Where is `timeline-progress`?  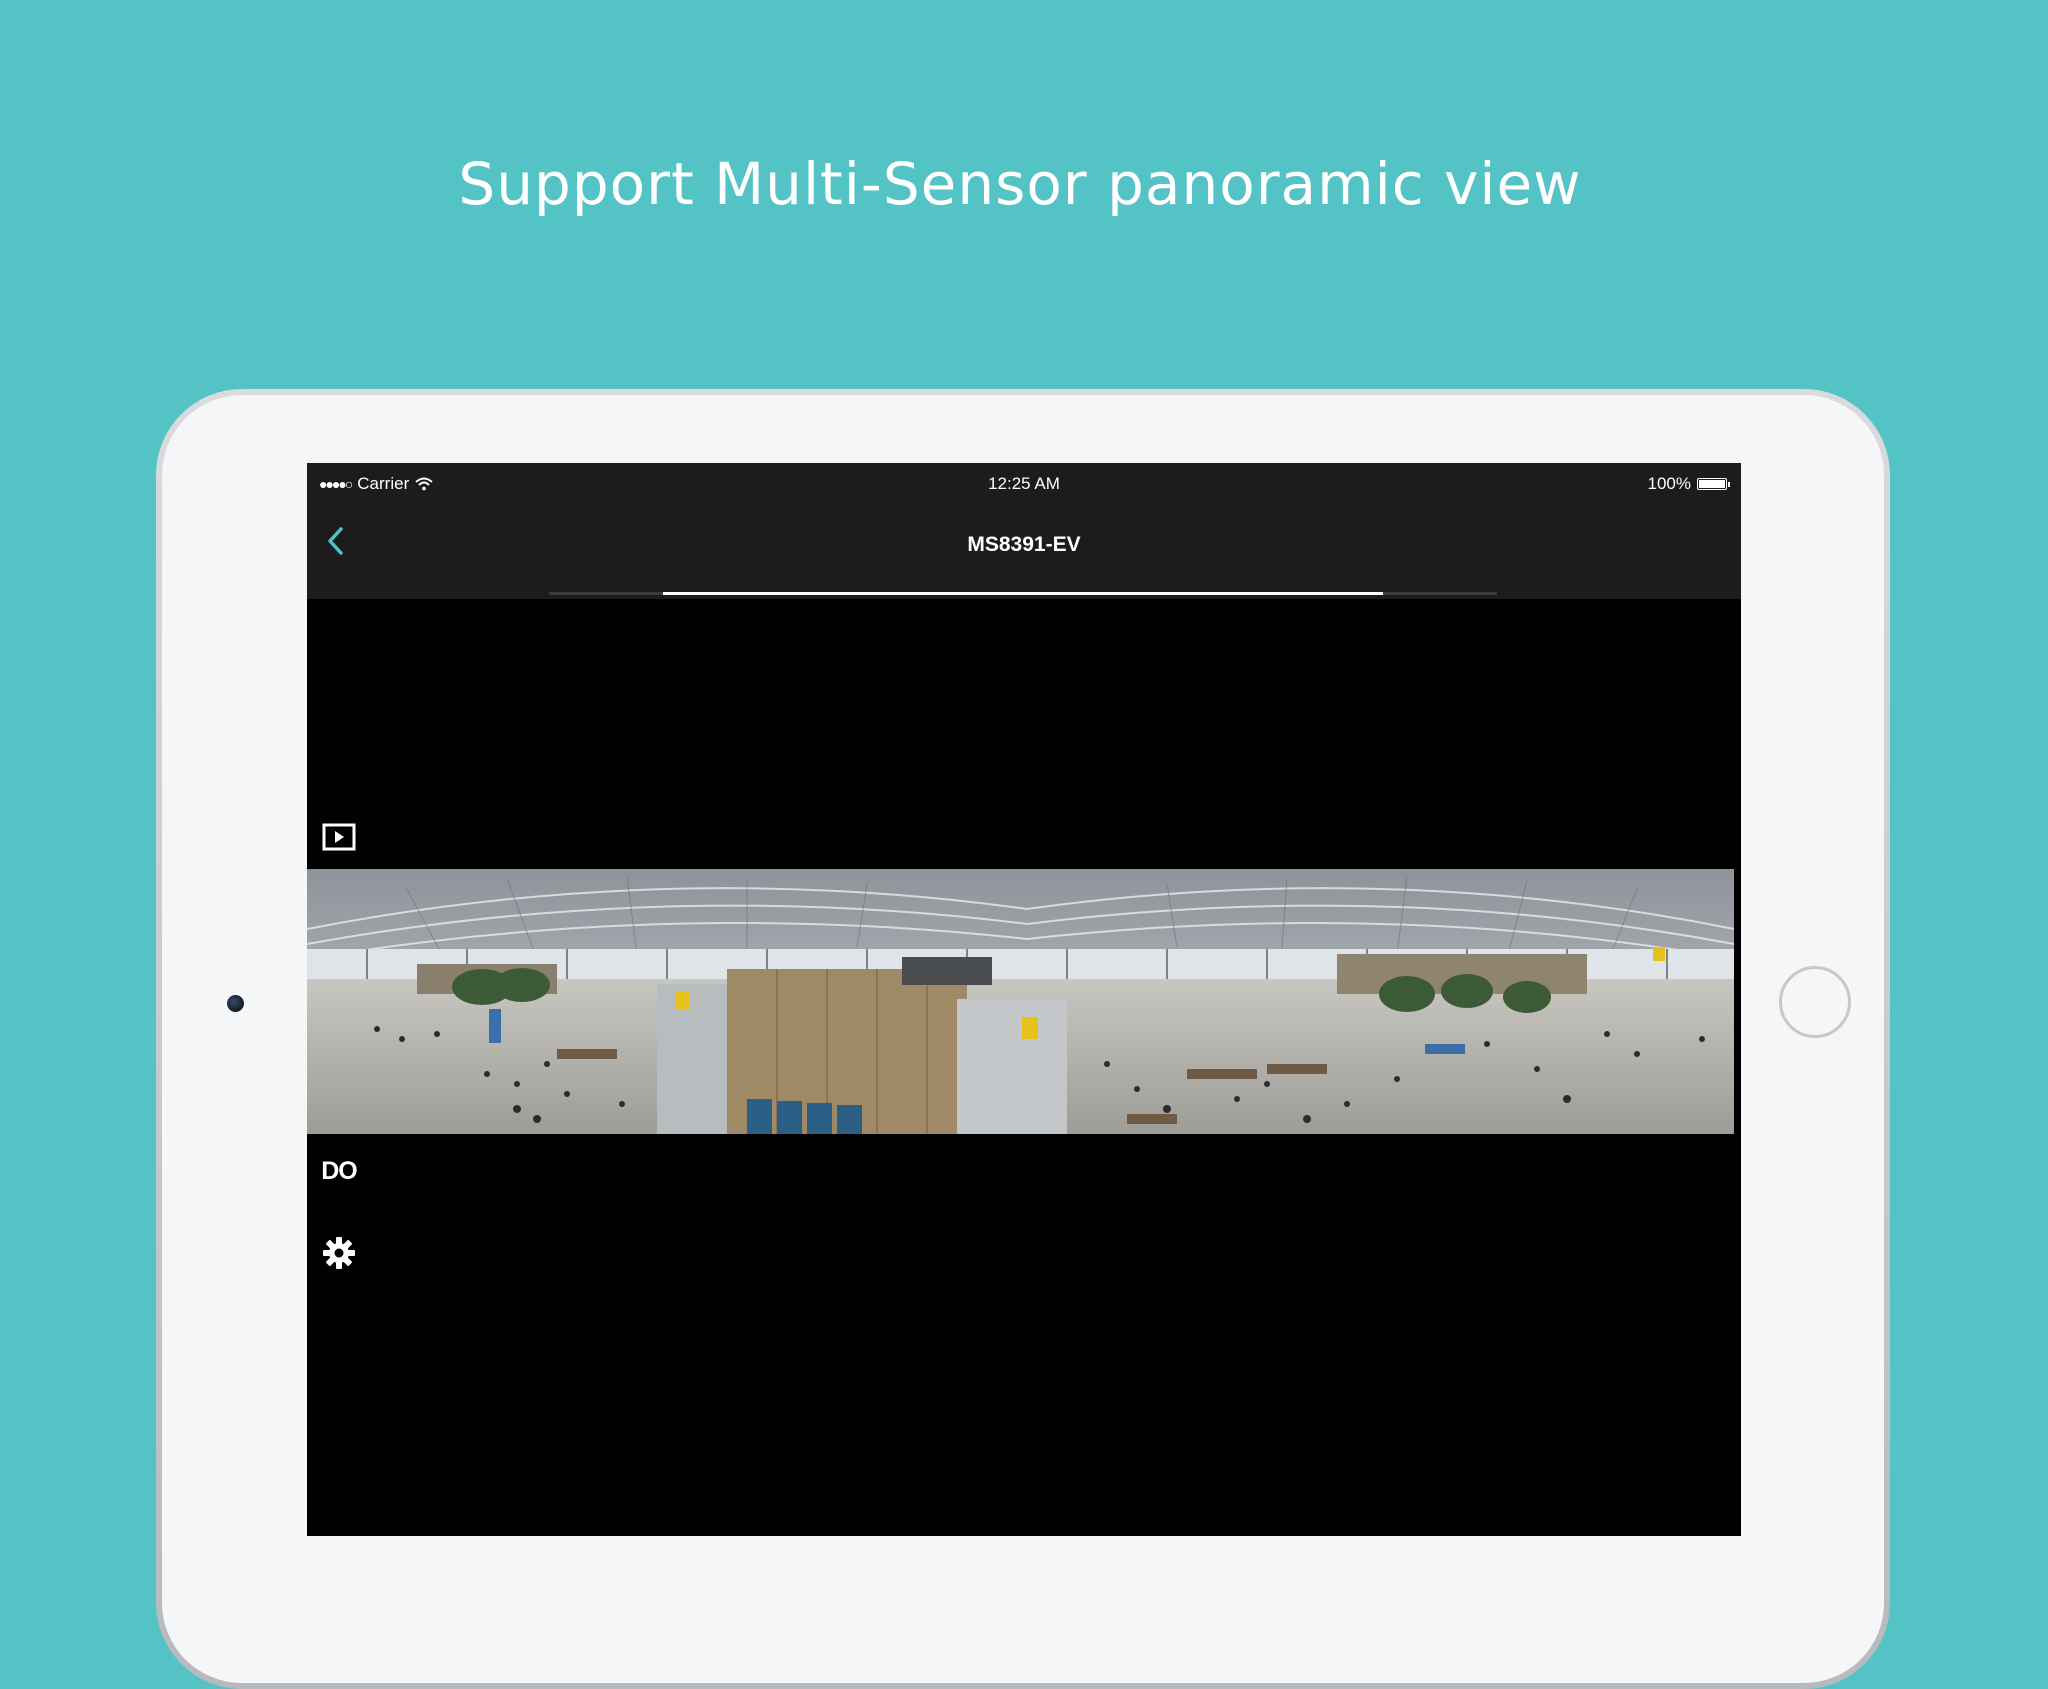 timeline-progress is located at coordinates (1023, 593).